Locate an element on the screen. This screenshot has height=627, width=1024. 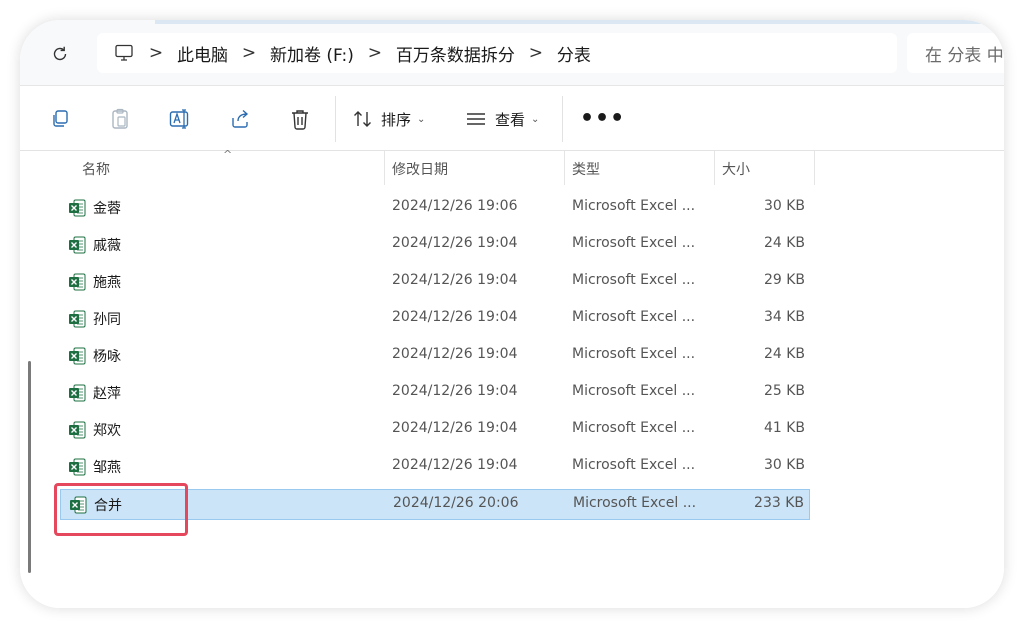
rename-icon is located at coordinates (180, 119).